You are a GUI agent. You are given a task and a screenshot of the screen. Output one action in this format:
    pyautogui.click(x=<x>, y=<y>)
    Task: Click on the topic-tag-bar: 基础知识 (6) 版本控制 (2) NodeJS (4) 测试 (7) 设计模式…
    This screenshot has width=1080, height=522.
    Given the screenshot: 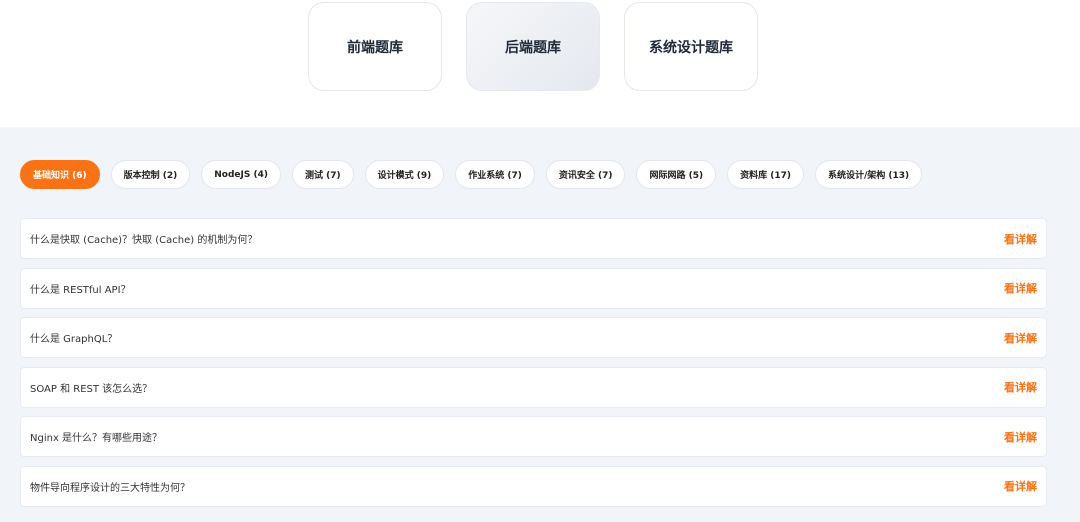 What is the action you would take?
    pyautogui.click(x=471, y=174)
    